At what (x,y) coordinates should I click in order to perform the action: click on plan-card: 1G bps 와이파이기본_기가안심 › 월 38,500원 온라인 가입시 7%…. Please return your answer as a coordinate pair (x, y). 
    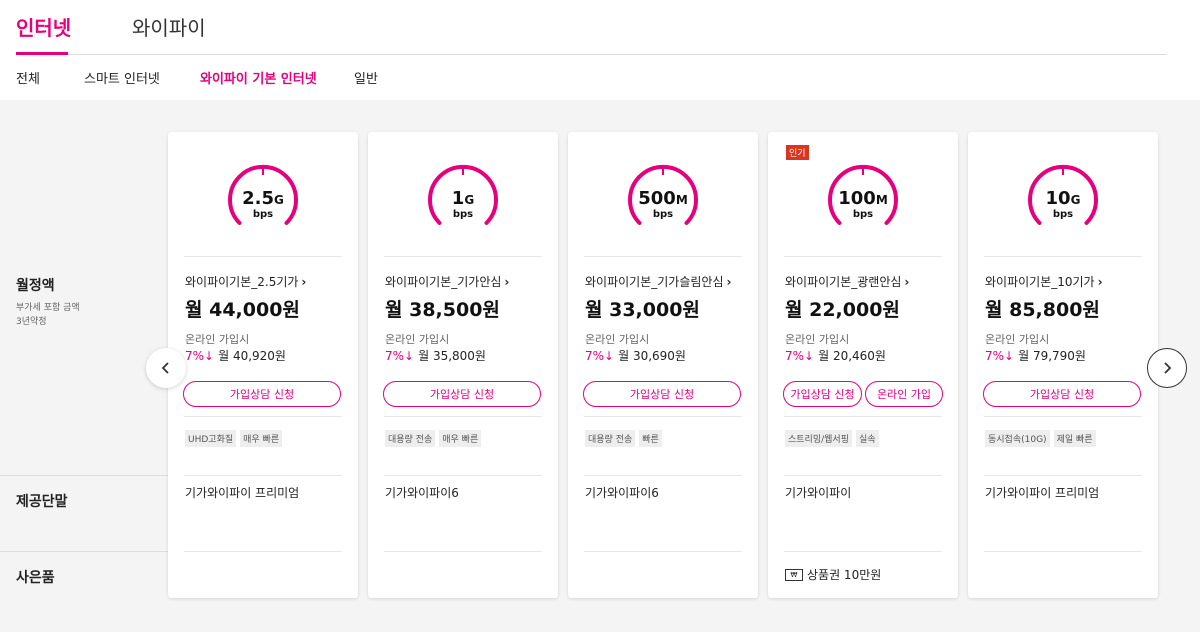
    Looking at the image, I should click on (463, 365).